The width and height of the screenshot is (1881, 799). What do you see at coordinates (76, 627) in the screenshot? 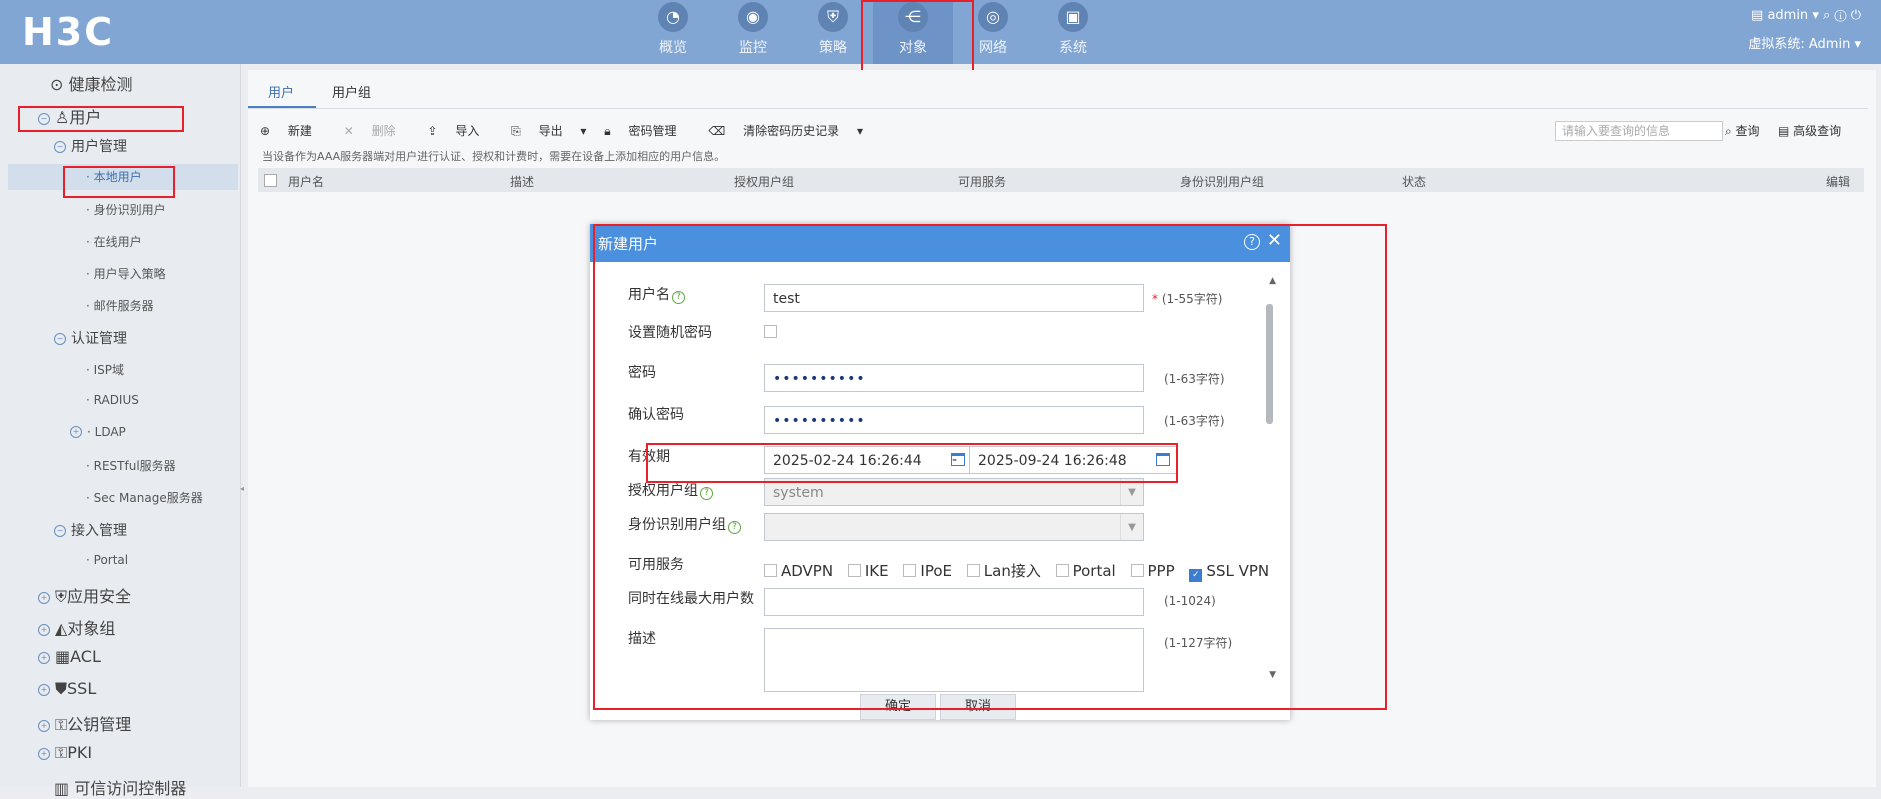
I see `sidebar-item-obj-group: + ◭对象组` at bounding box center [76, 627].